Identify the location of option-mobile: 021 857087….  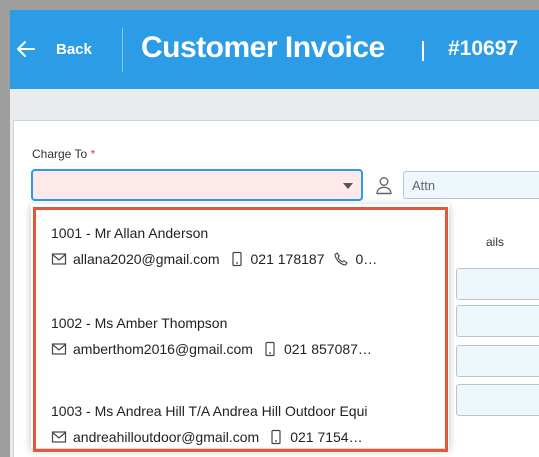
(327, 349).